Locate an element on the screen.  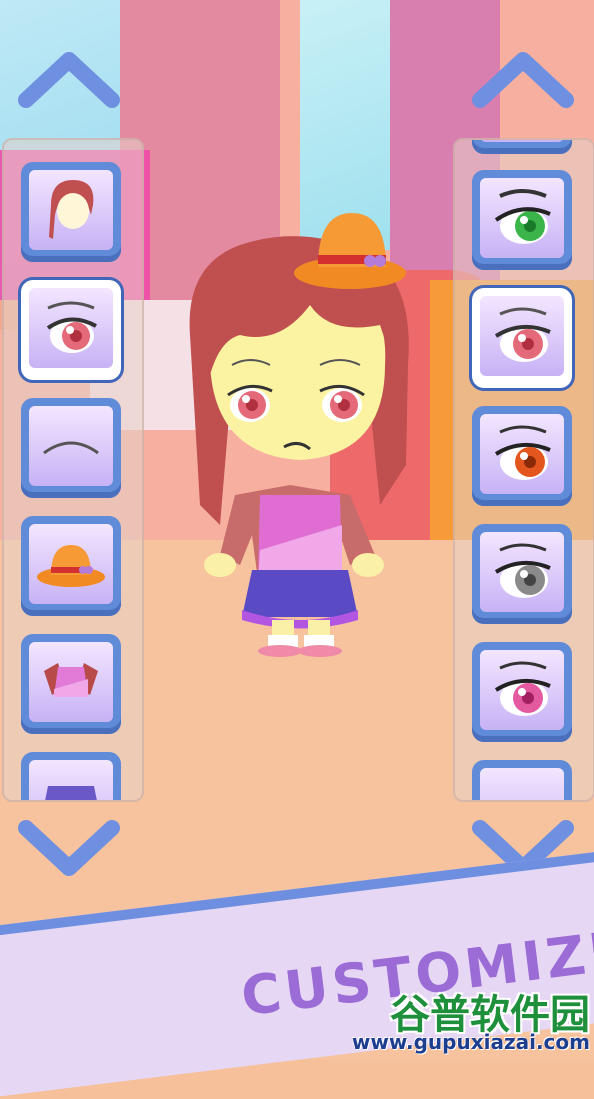
eye-option-orange is located at coordinates (522, 456).